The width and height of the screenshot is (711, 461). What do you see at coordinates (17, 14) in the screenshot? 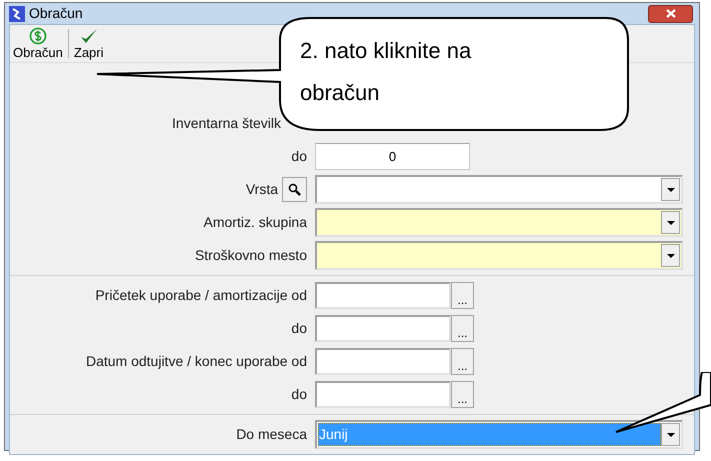
I see `app-icon` at bounding box center [17, 14].